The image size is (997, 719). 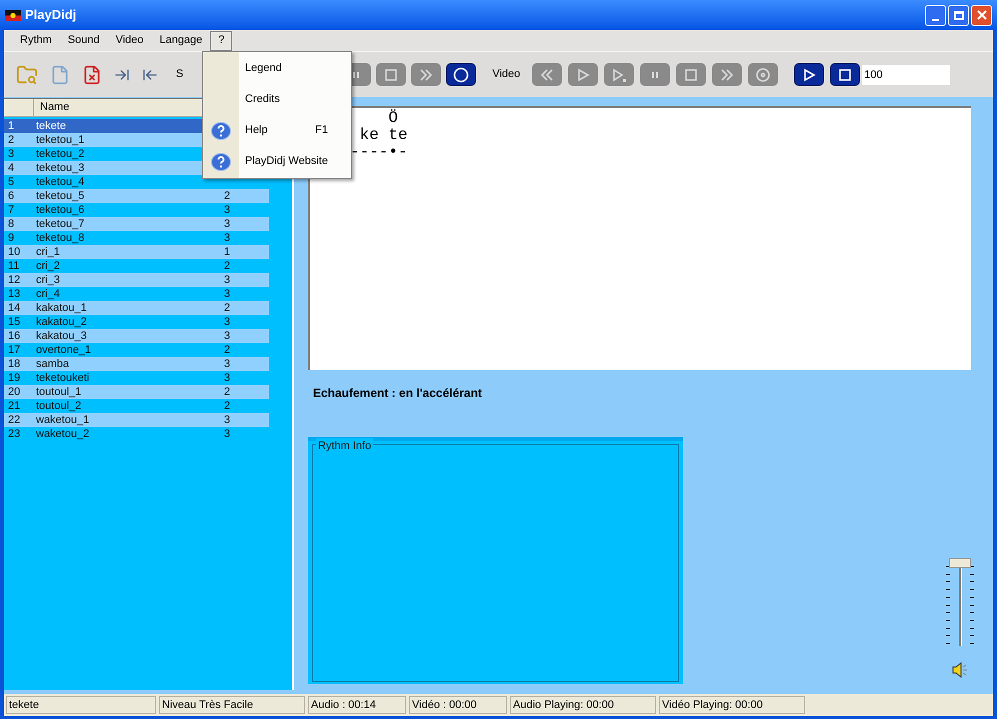 I want to click on list-row: 6 teketou_5 2, so click(x=136, y=196).